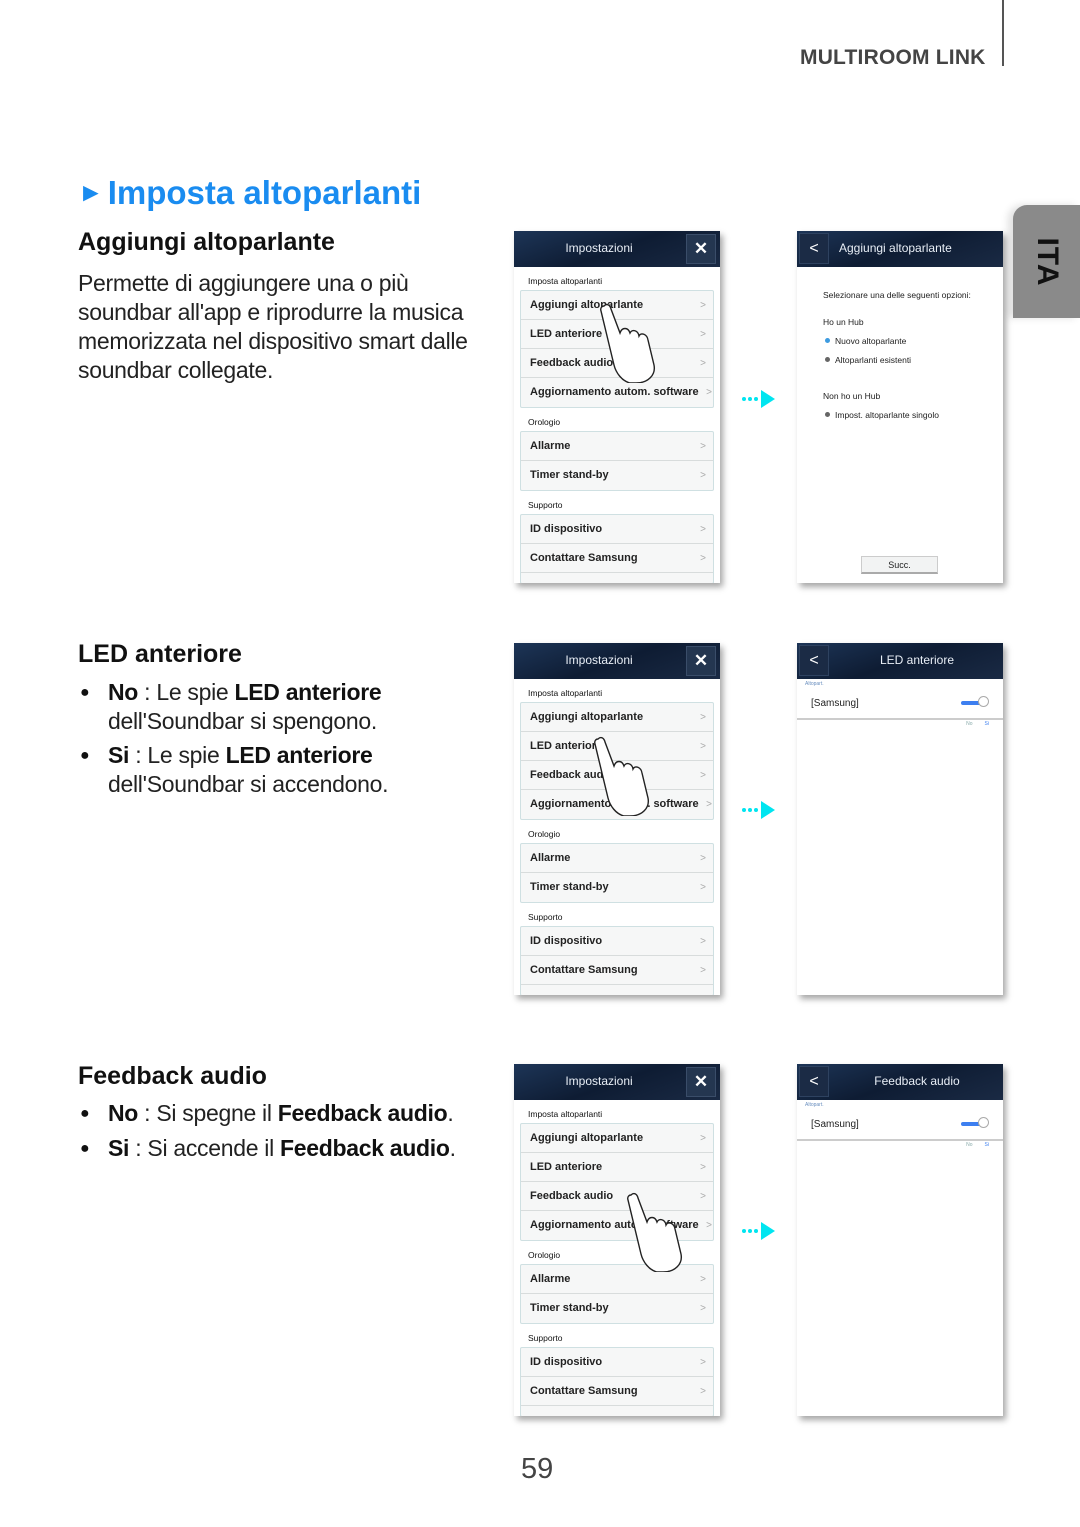 Image resolution: width=1080 pixels, height=1527 pixels. What do you see at coordinates (827, 359) in the screenshot?
I see `radio-icon` at bounding box center [827, 359].